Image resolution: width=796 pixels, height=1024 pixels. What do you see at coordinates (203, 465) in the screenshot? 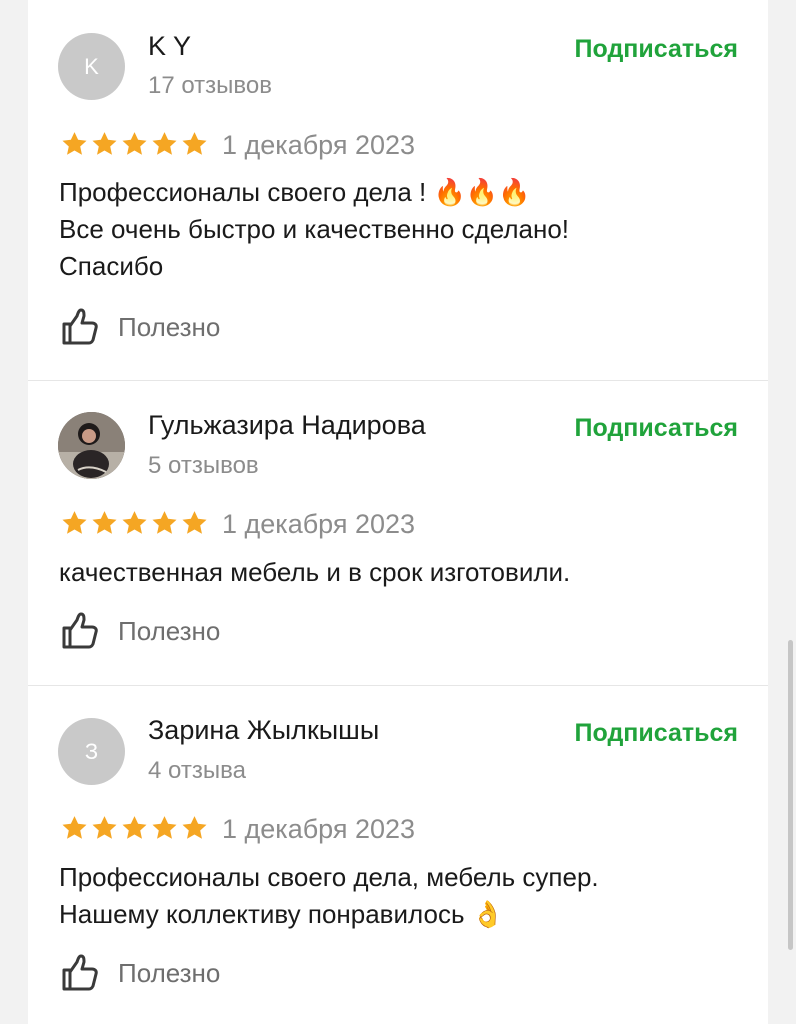
I see `review-count: 5 отзывов` at bounding box center [203, 465].